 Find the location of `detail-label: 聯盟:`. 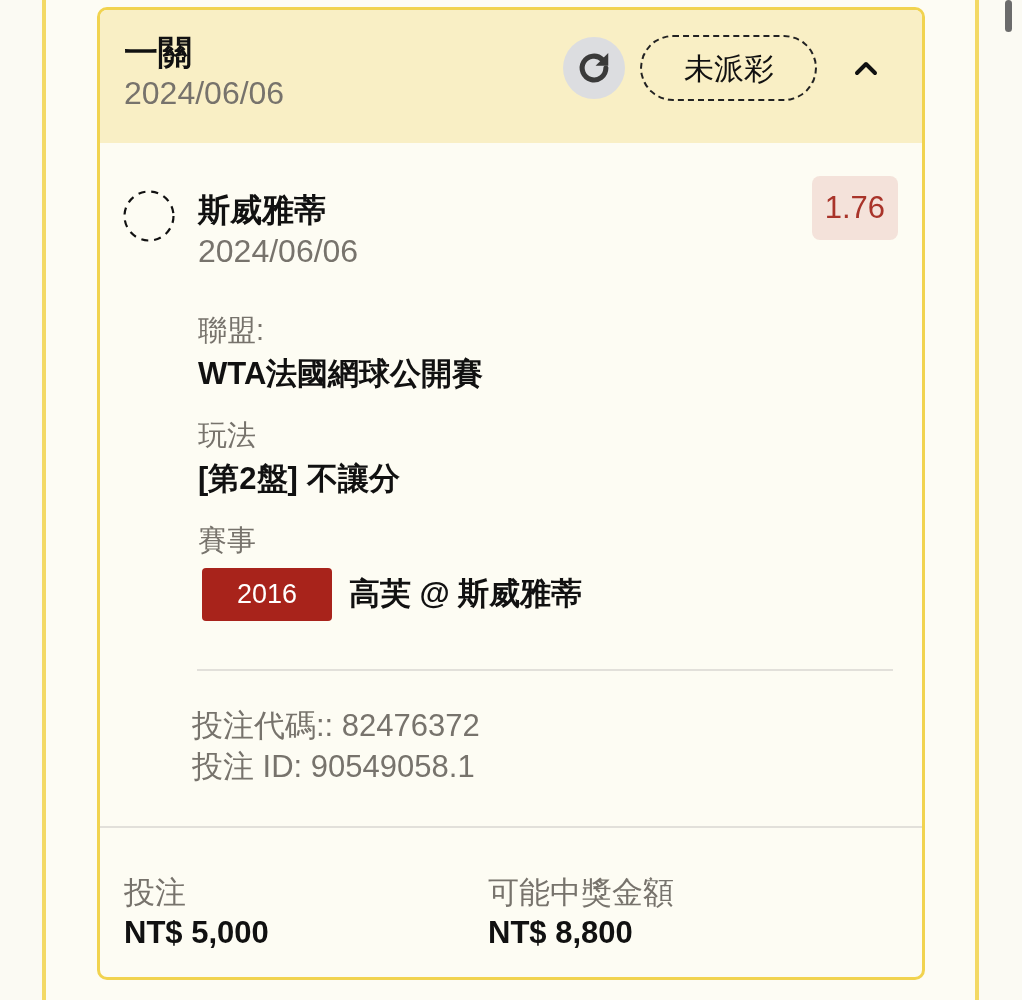

detail-label: 聯盟: is located at coordinates (232, 330).